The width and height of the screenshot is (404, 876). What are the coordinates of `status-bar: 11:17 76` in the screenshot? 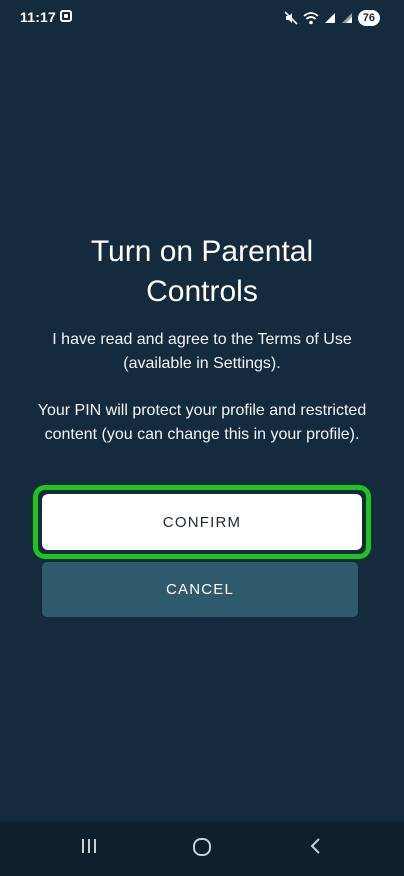 It's located at (202, 18).